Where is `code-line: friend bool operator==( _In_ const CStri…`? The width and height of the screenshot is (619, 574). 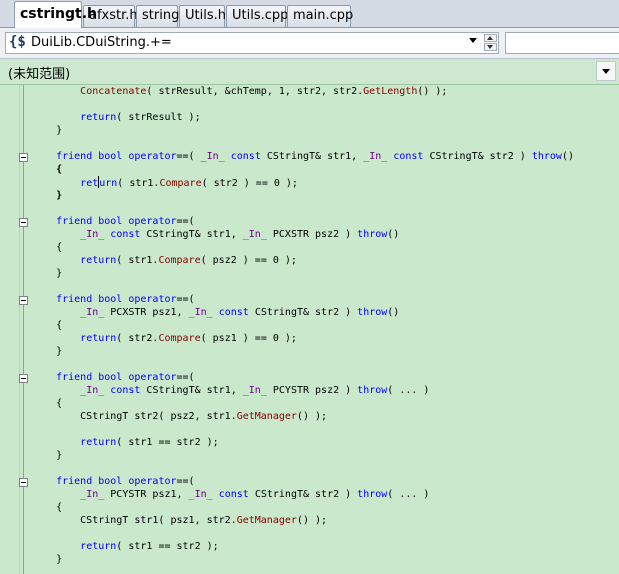 code-line: friend bool operator==( _In_ const CStri… is located at coordinates (303, 156).